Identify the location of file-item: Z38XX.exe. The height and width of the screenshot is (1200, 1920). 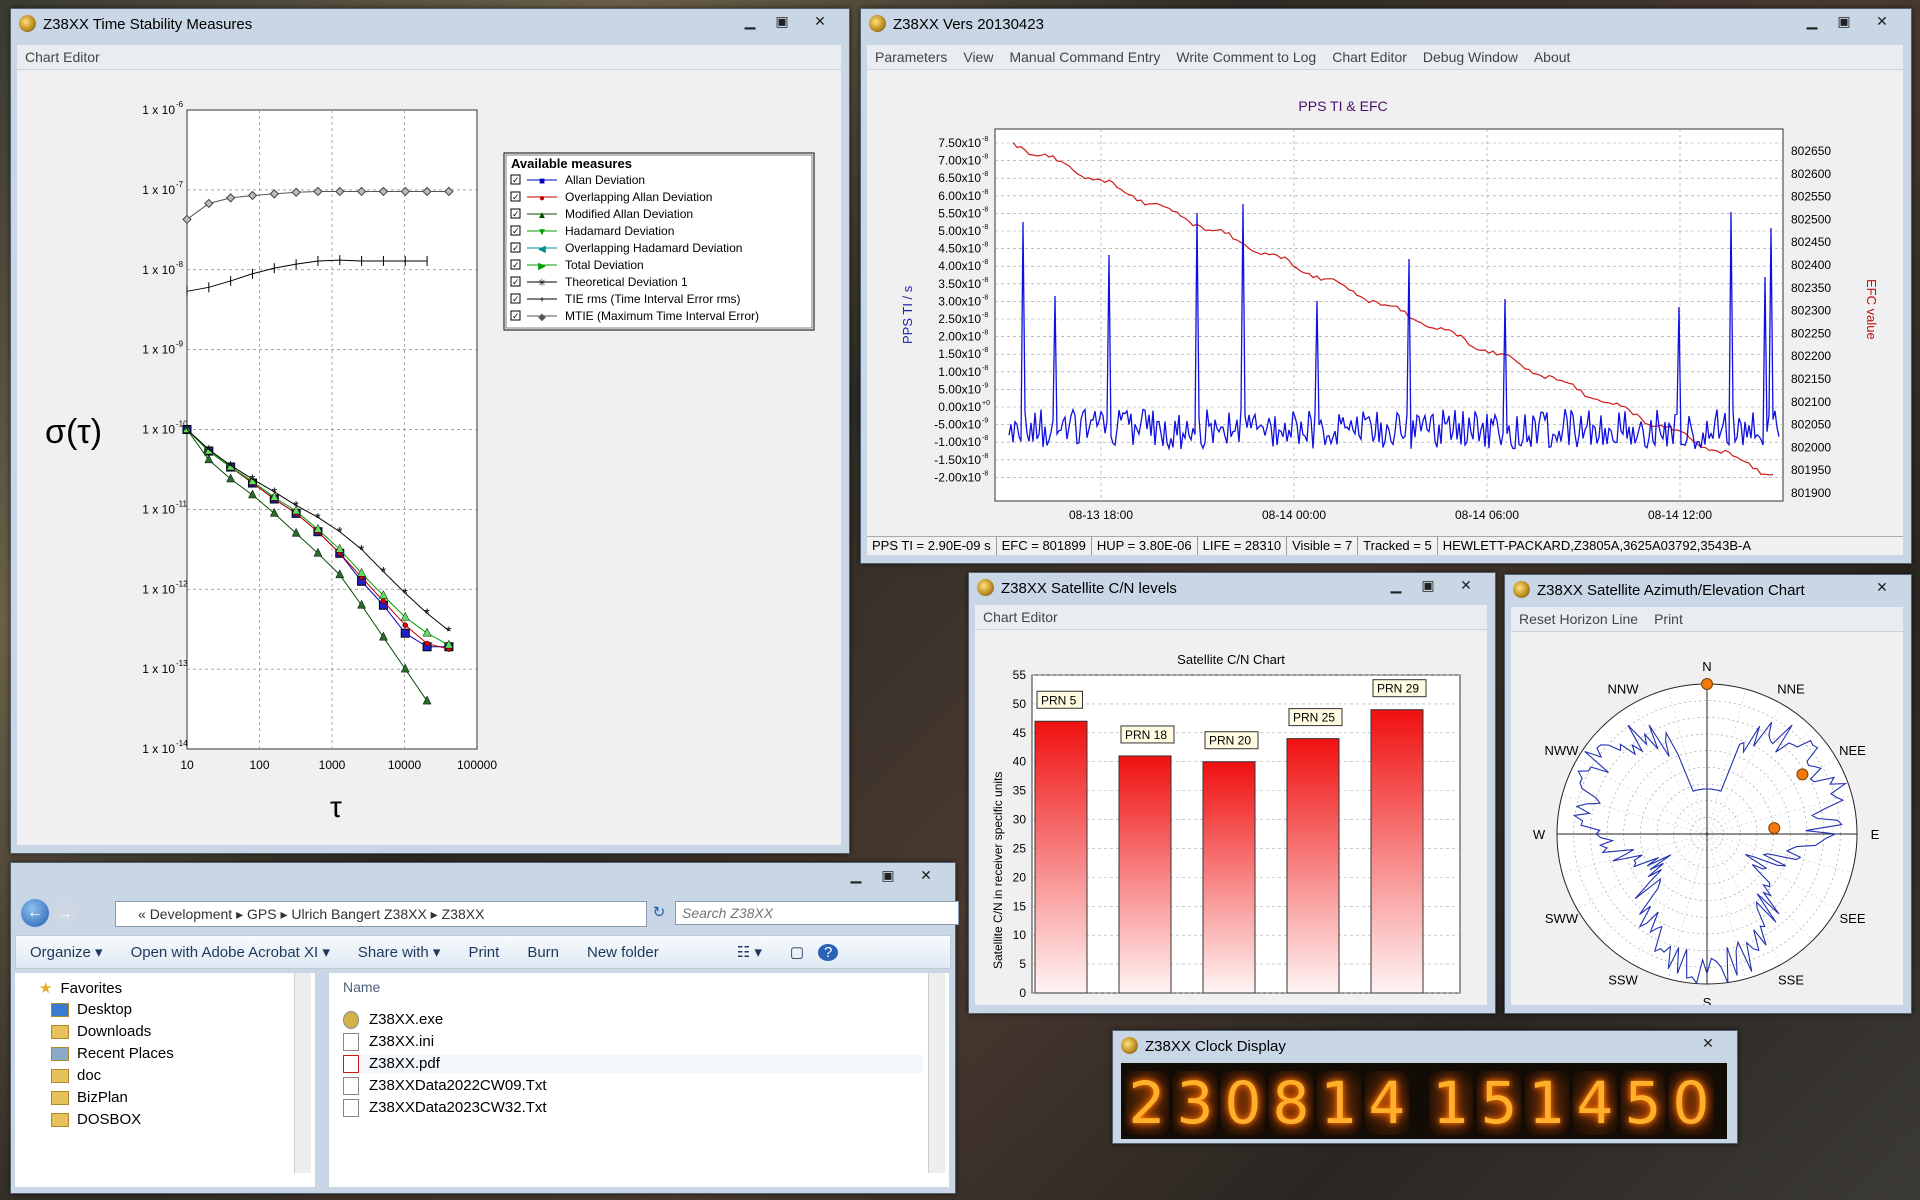
(393, 1020).